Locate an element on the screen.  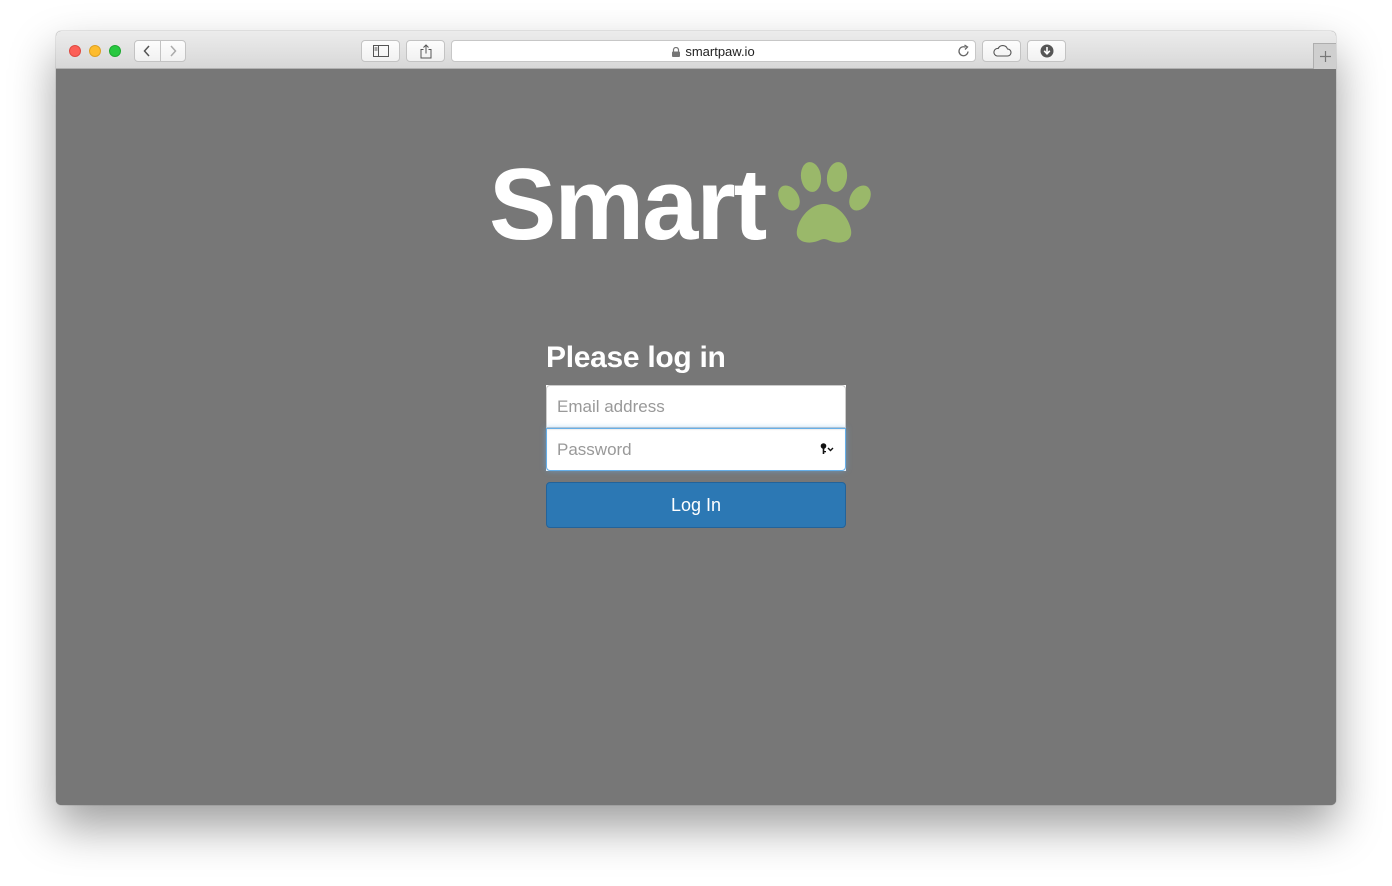
address-bar: smartpaw.io is located at coordinates (713, 51).